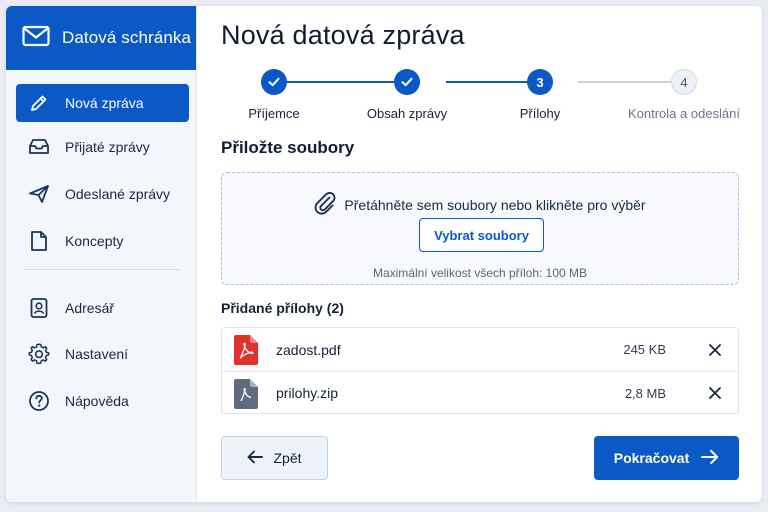 This screenshot has width=768, height=512. I want to click on sidebar-item-odeslane-zpravy: Odeslané zprávy, so click(102, 194).